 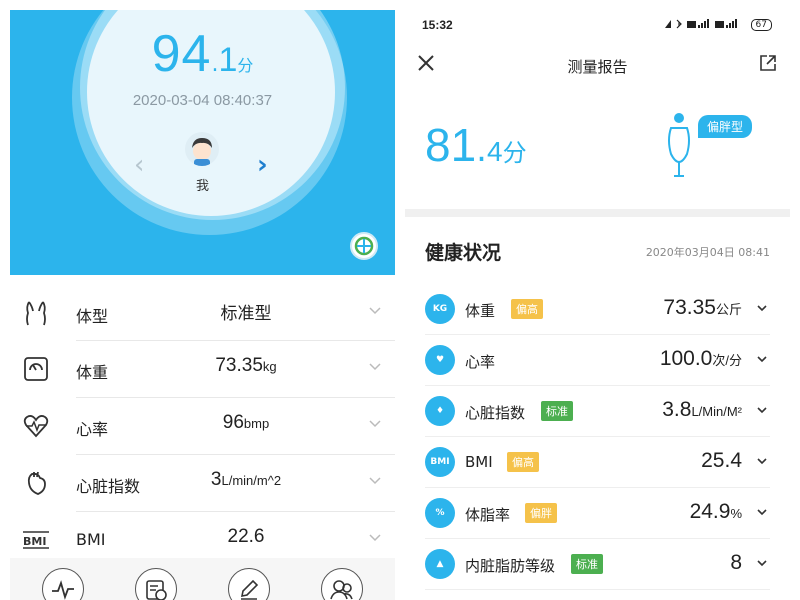 I want to click on metric-row-heart-index: 心脏指数 3L/min/m^2, so click(x=211, y=483).